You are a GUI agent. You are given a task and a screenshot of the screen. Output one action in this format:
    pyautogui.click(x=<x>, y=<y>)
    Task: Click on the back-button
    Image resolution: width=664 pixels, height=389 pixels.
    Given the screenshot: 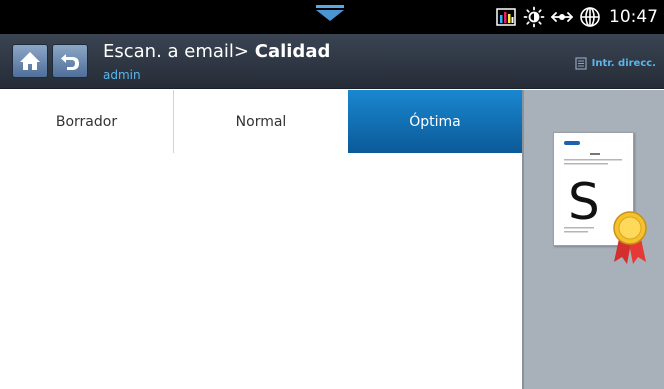 What is the action you would take?
    pyautogui.click(x=70, y=61)
    